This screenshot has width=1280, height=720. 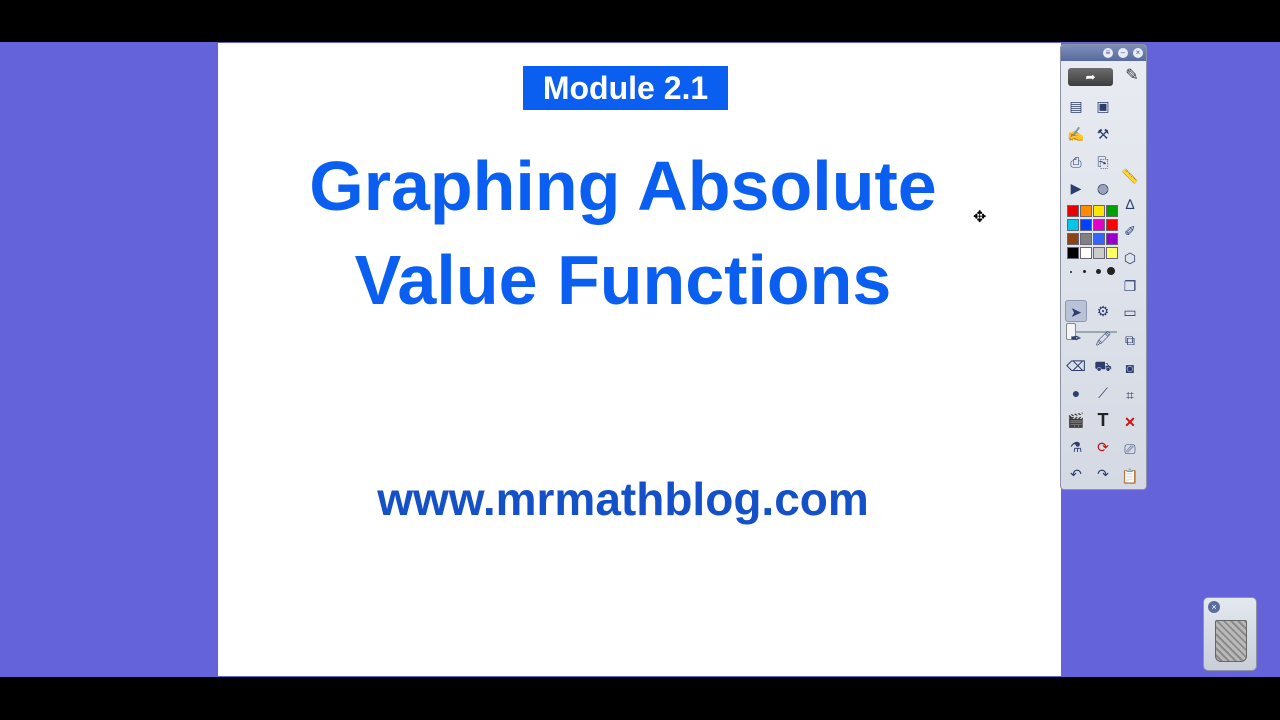 I want to click on camera-icon: ◙, so click(x=1130, y=368).